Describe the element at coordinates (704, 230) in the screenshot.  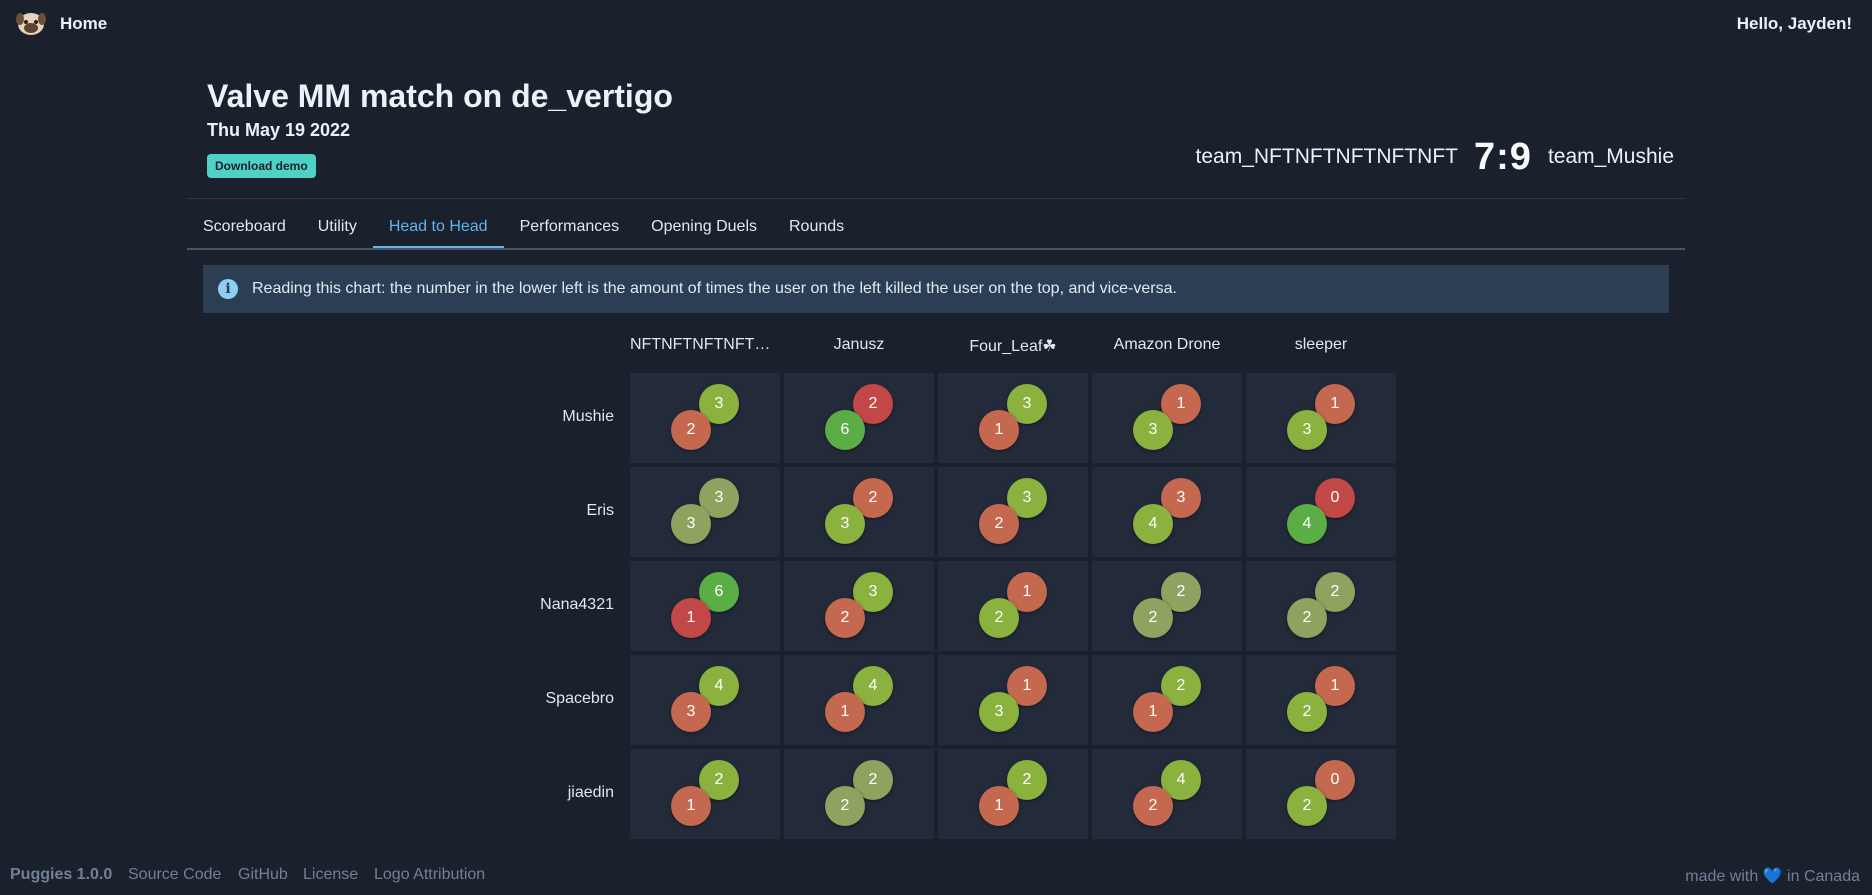
I see `tab-opening-duels: Opening Duels` at that location.